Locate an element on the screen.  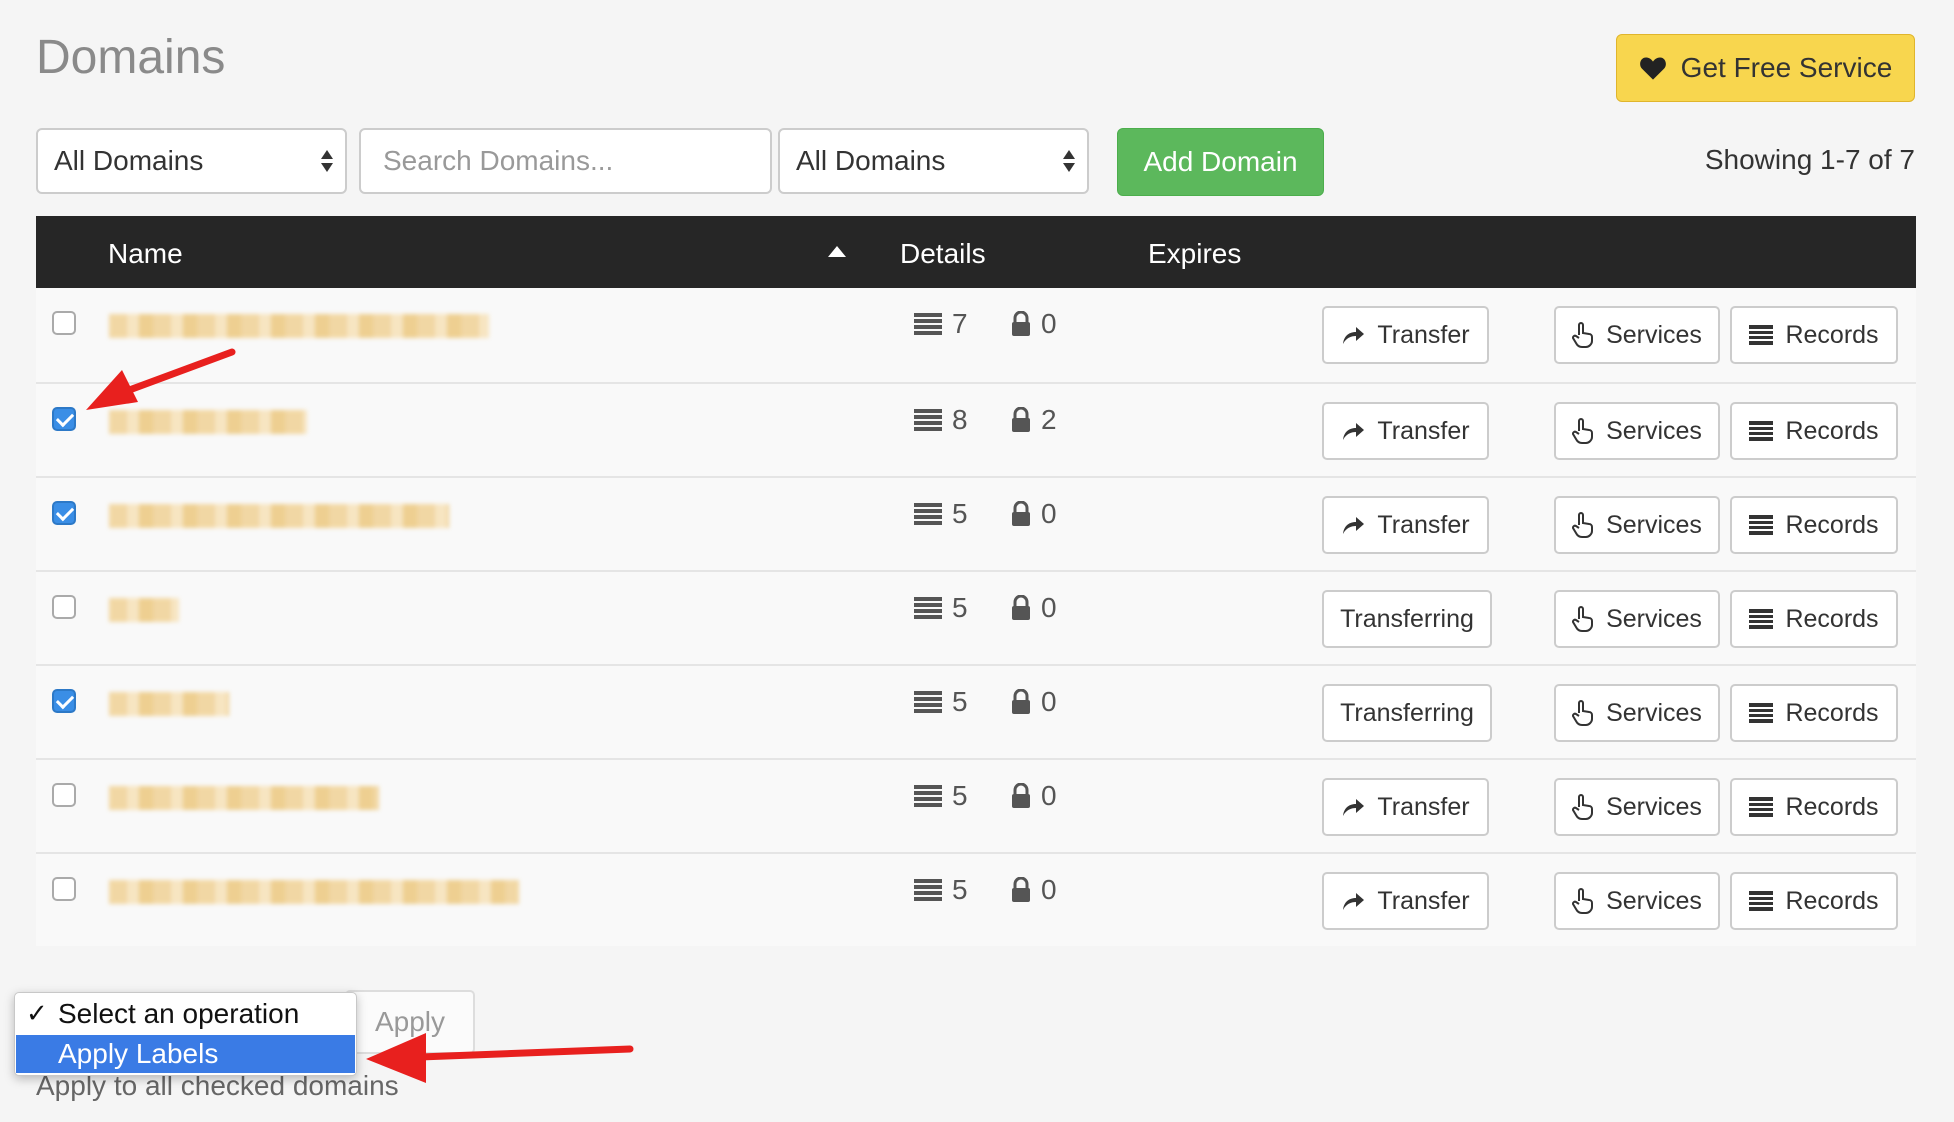
record-count-value: 7 is located at coordinates (960, 323).